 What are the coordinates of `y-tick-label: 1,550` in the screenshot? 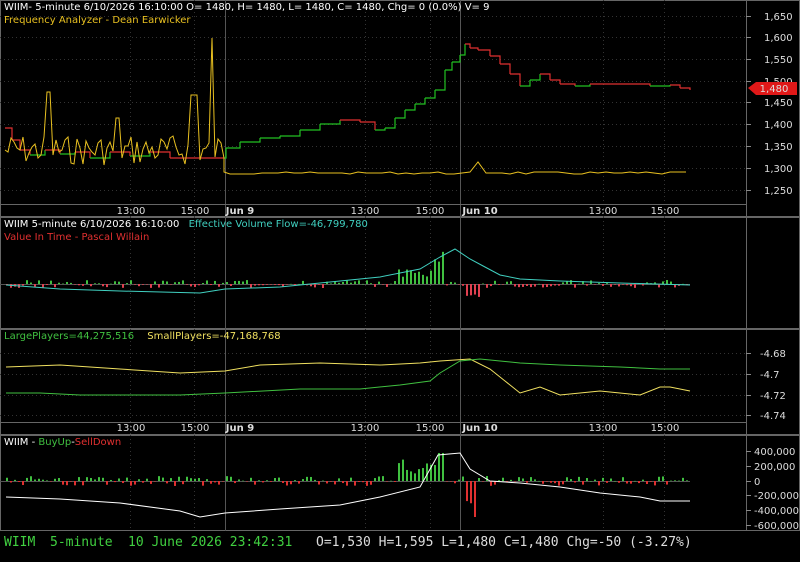 It's located at (778, 60).